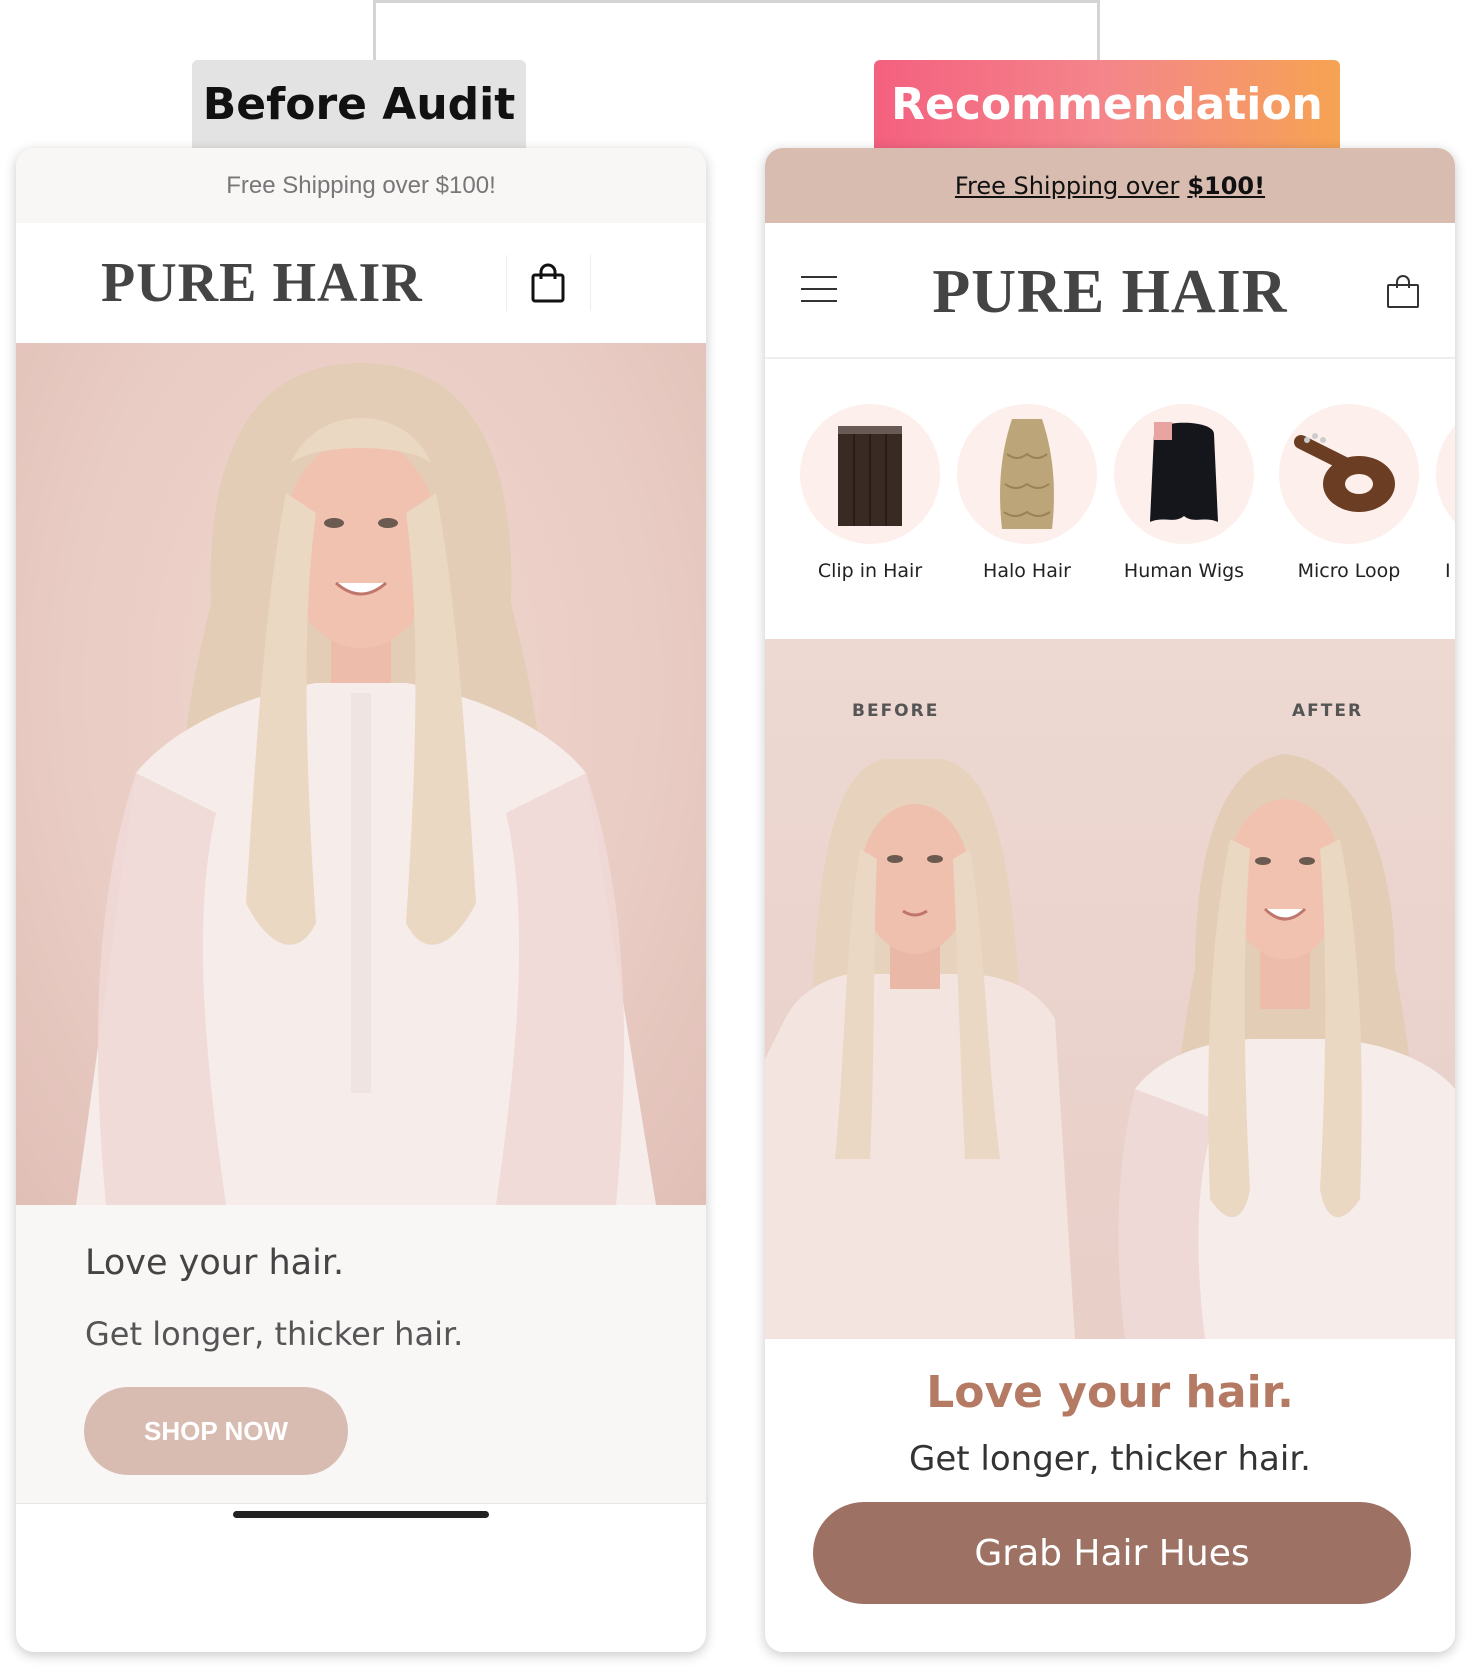  What do you see at coordinates (359, 104) in the screenshot?
I see `before-audit-tag: Before Audit` at bounding box center [359, 104].